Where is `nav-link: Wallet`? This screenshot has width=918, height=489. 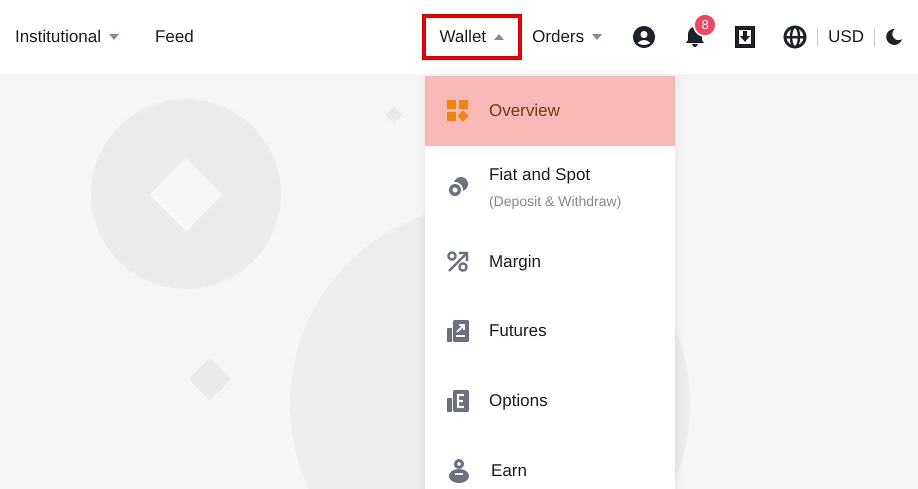
nav-link: Wallet is located at coordinates (472, 37).